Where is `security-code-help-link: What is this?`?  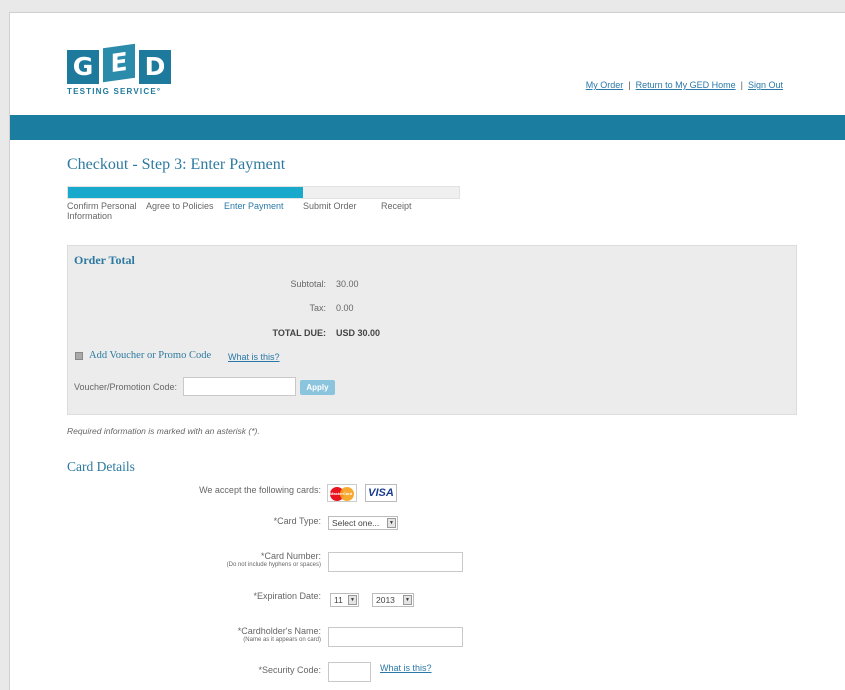
security-code-help-link: What is this? is located at coordinates (406, 668).